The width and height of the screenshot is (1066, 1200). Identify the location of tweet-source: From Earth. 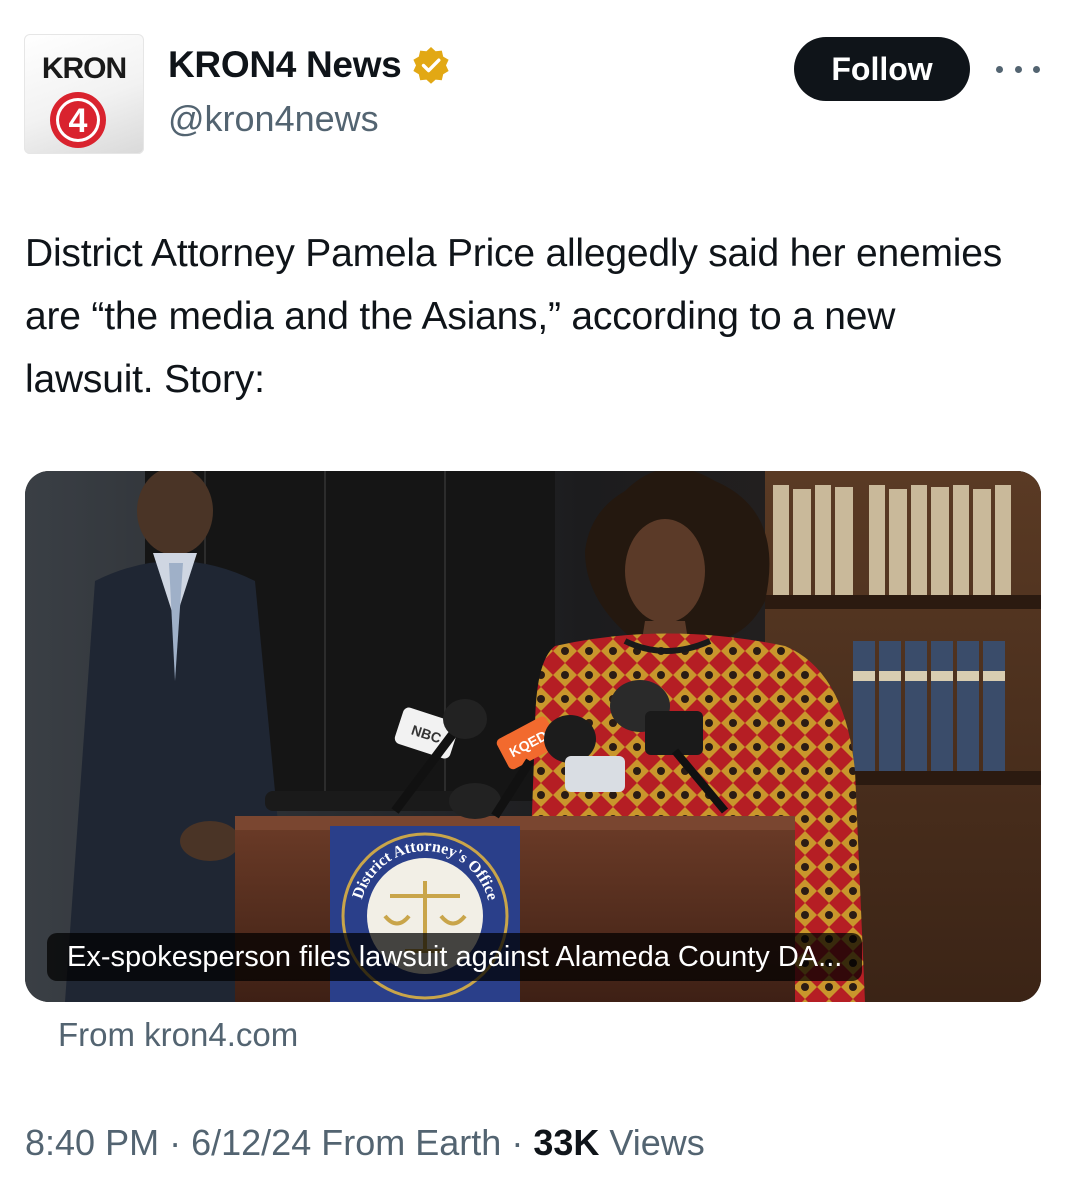
(411, 1142).